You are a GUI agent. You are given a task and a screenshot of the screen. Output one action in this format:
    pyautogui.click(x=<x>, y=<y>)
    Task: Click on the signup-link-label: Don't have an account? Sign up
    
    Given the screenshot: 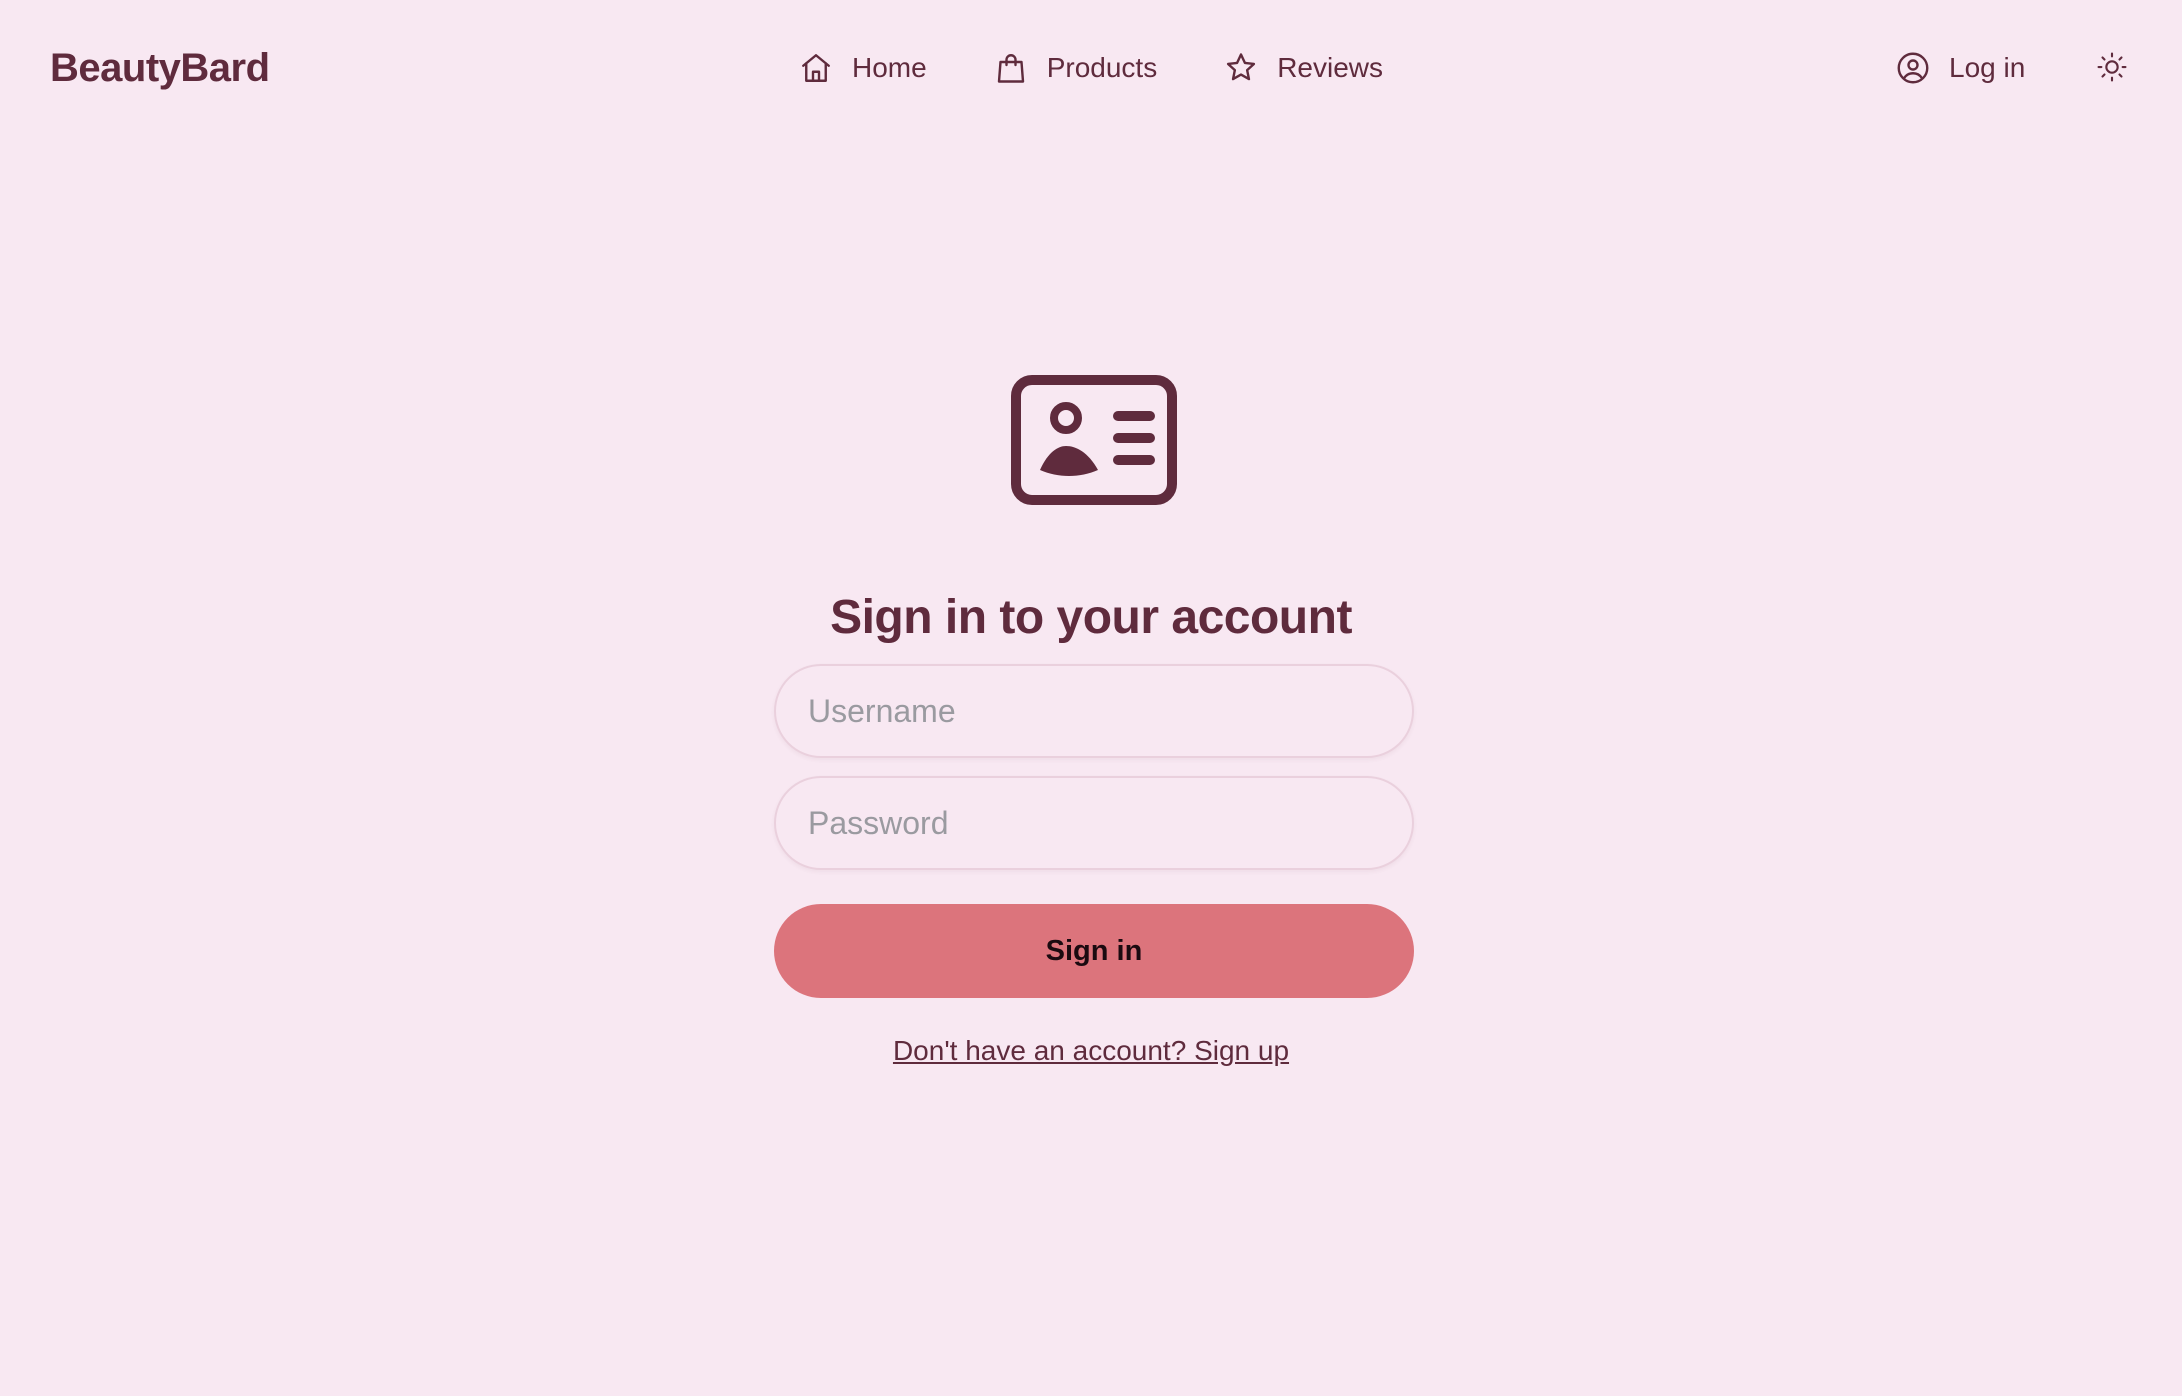 What is the action you would take?
    pyautogui.click(x=1091, y=1050)
    